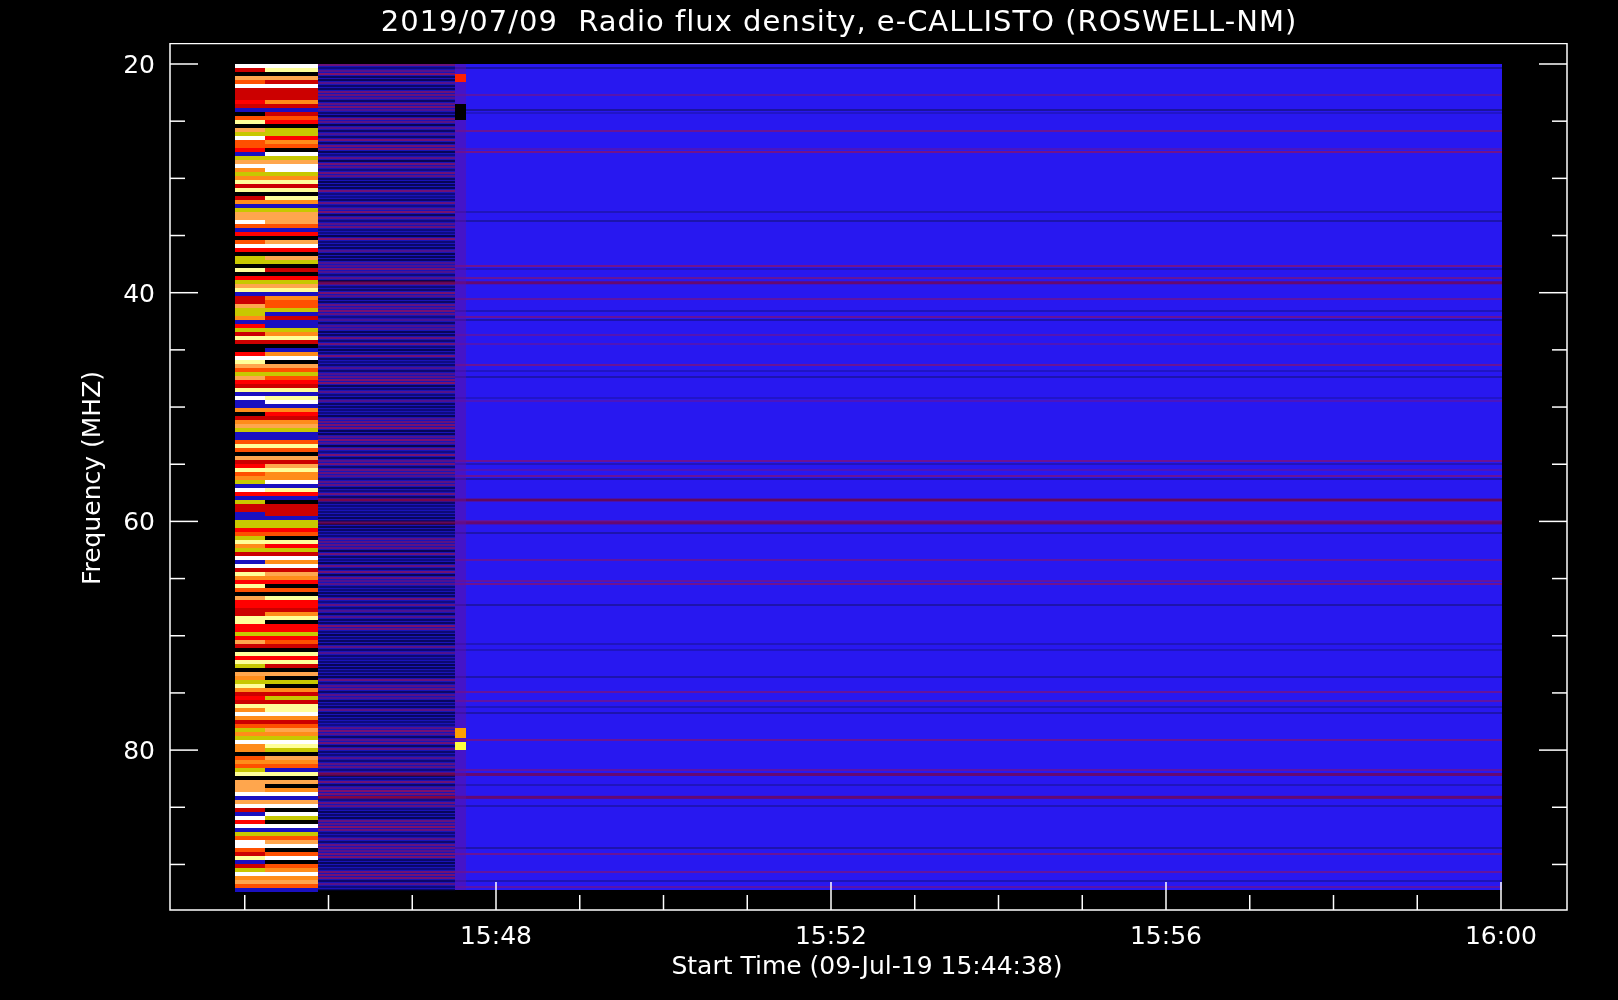 The width and height of the screenshot is (1618, 1000). I want to click on y-tick-label: 60, so click(139, 522).